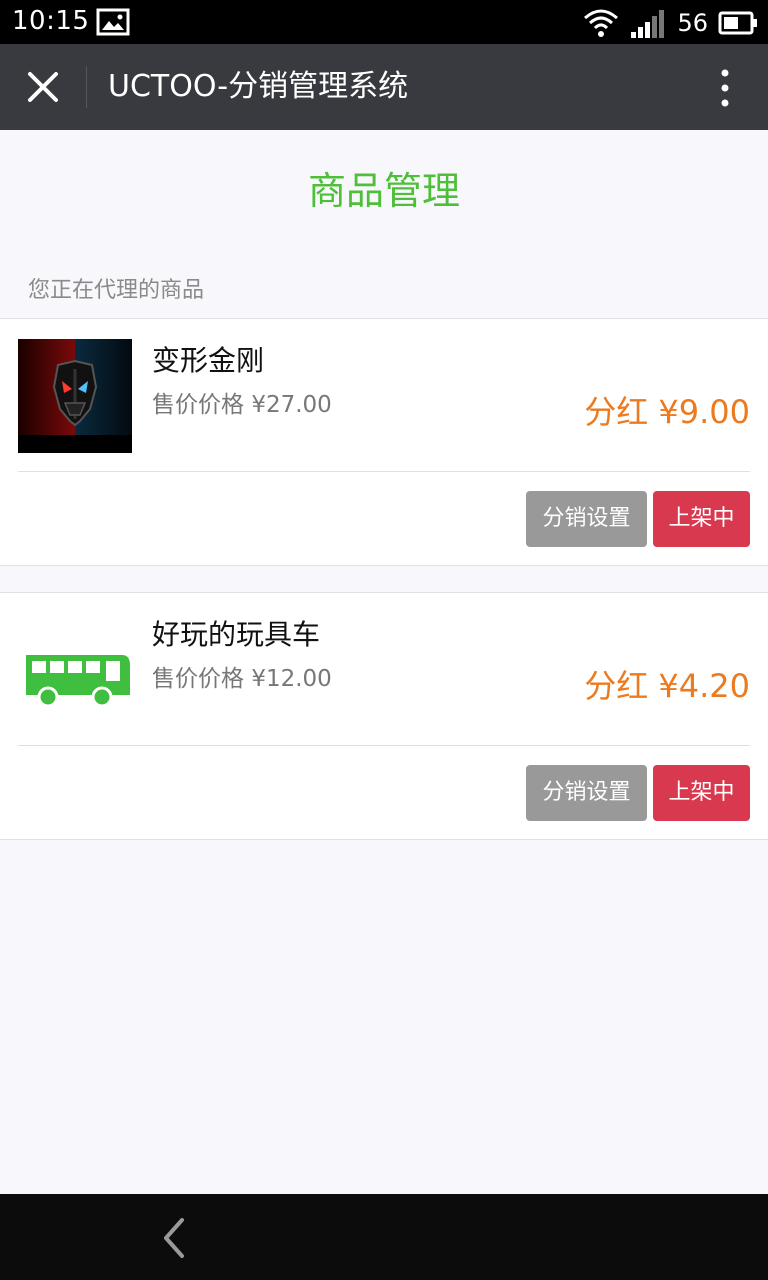 Image resolution: width=768 pixels, height=1280 pixels. What do you see at coordinates (51, 21) in the screenshot?
I see `status-time: 10:15` at bounding box center [51, 21].